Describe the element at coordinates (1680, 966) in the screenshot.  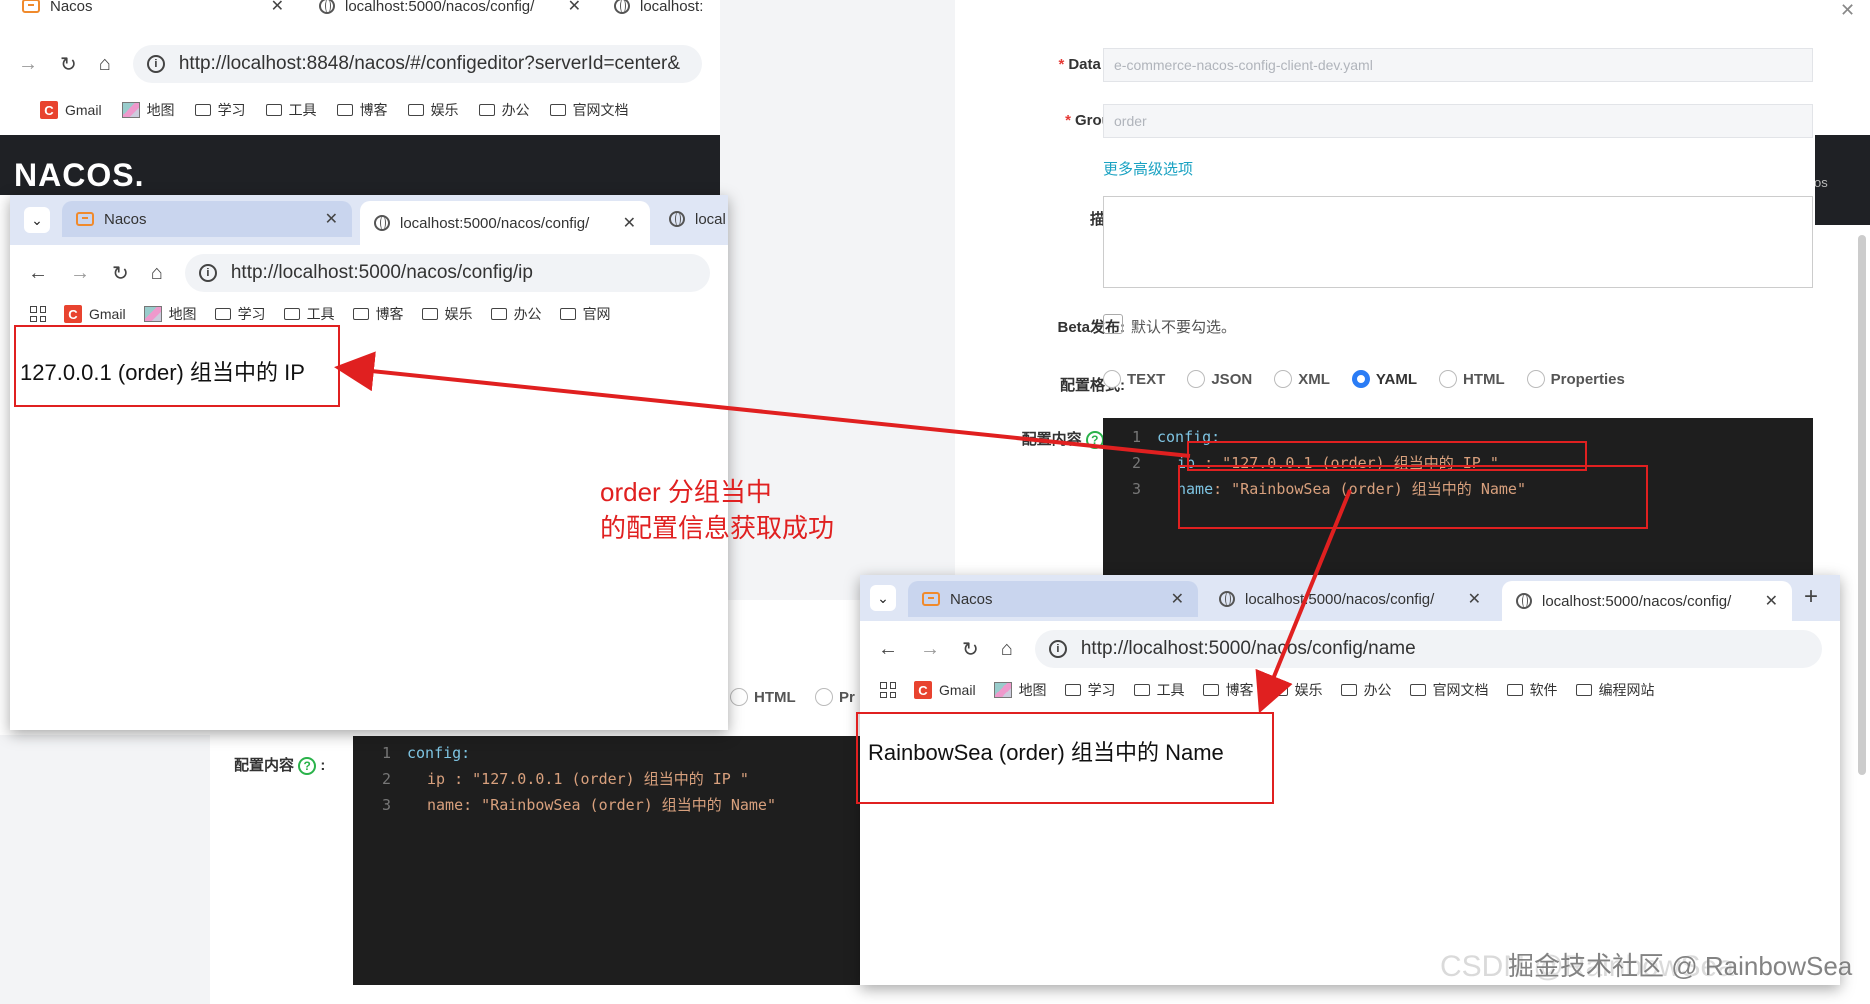
I see `watermark: 掘金技术社区 @ RainbowSea` at that location.